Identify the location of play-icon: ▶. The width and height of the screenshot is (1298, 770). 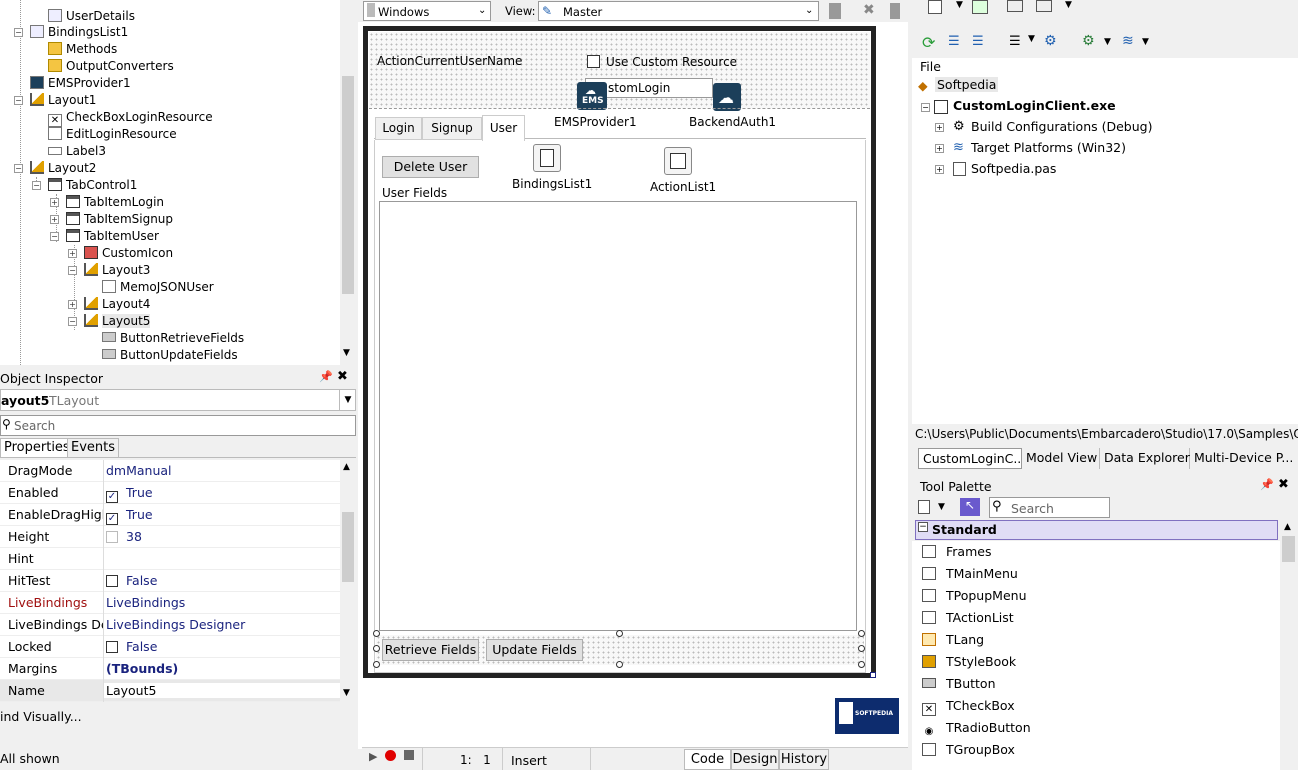
(373, 756).